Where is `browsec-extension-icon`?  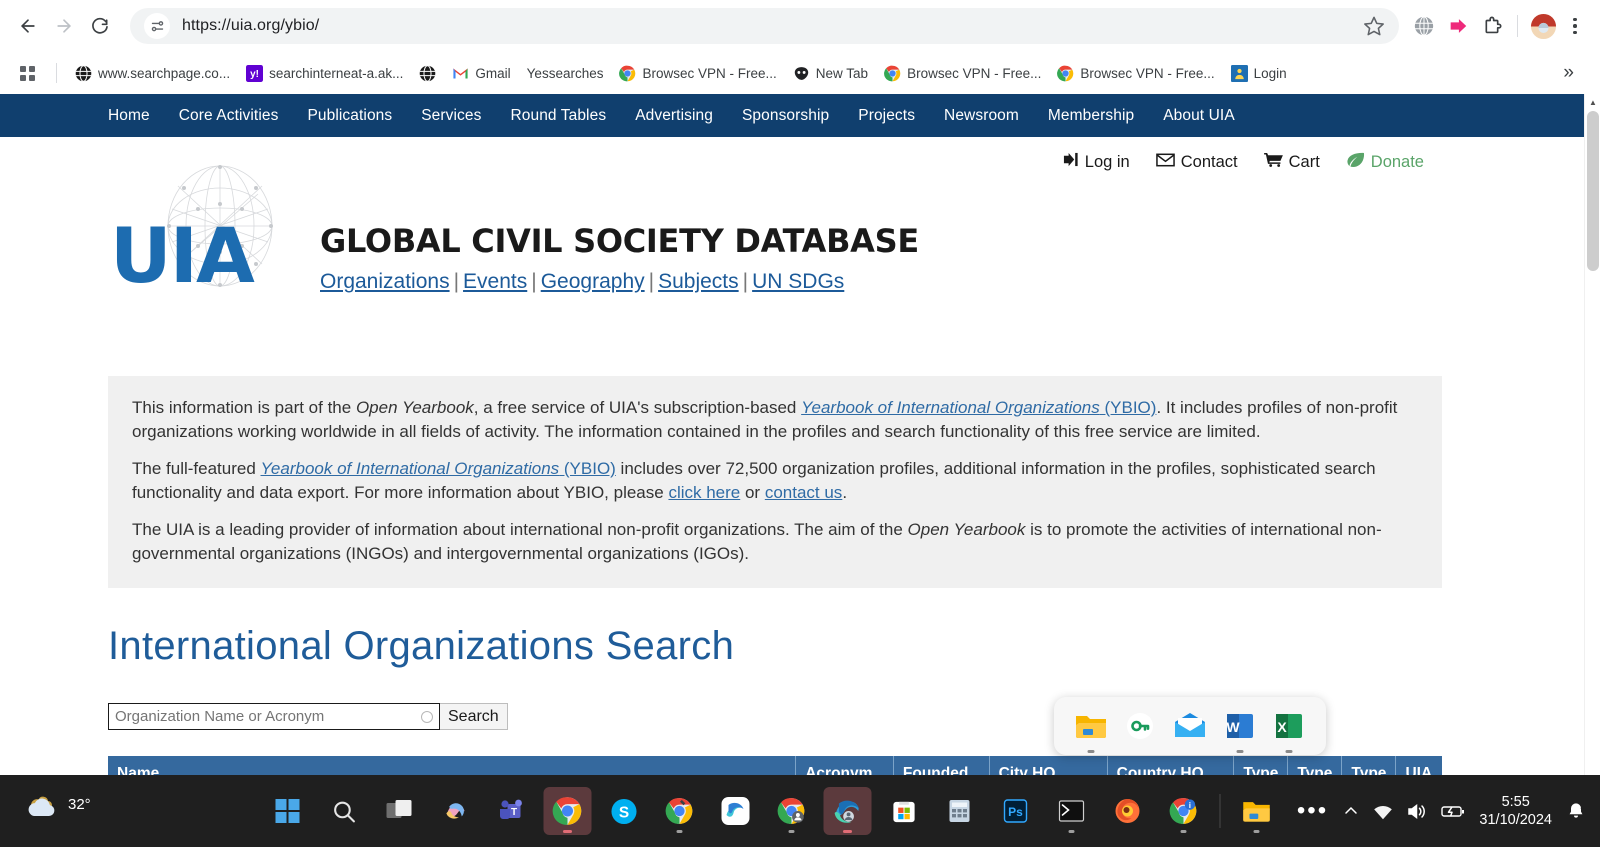
browsec-extension-icon is located at coordinates (1458, 26).